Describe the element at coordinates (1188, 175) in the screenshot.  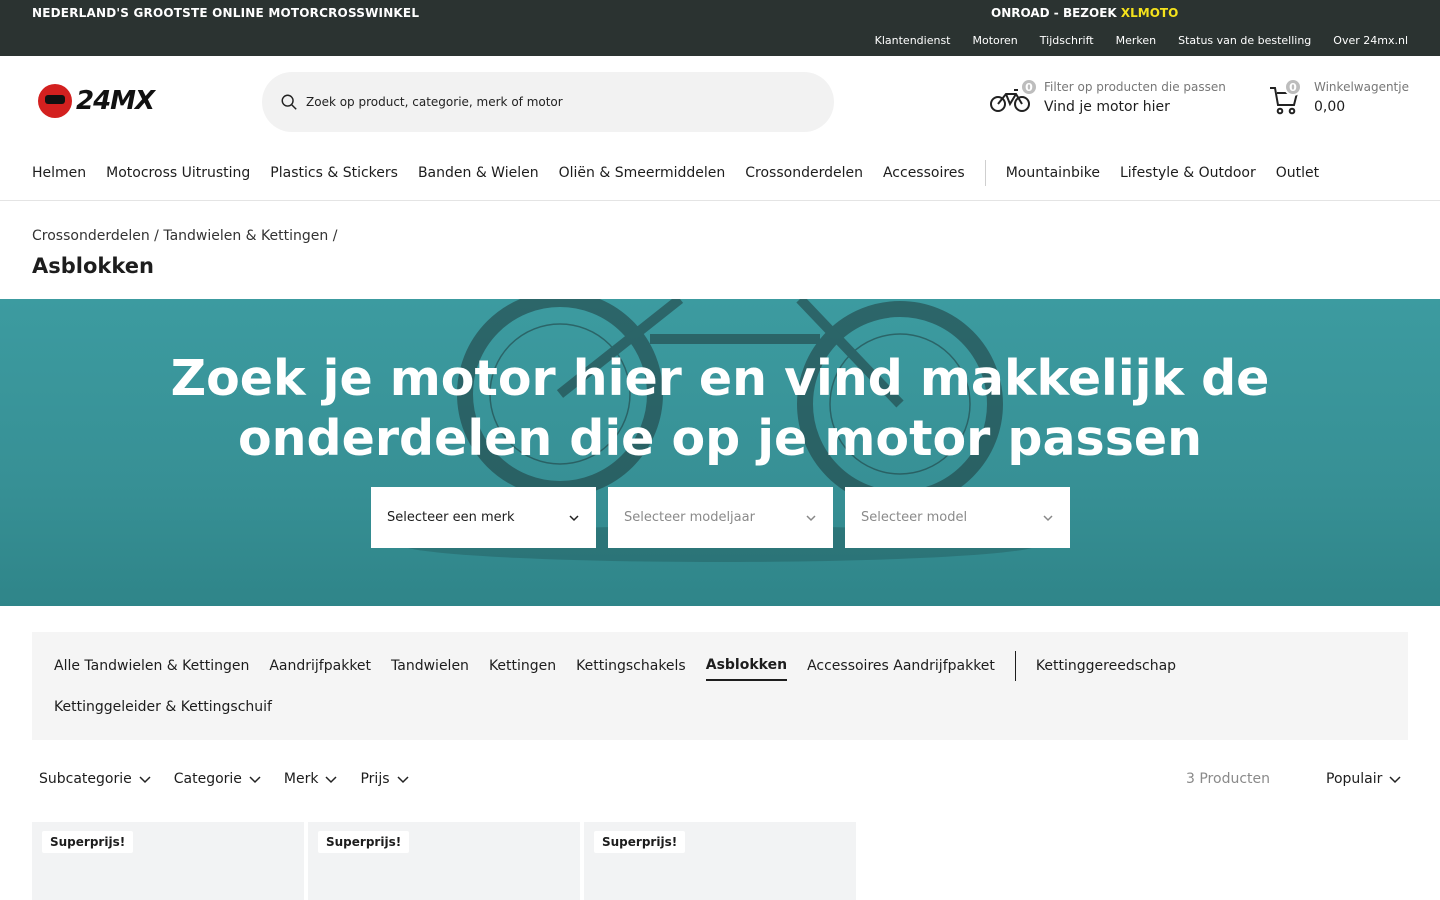
I see `nav-lifestyle-outdoor: Lifestyle & Outdoor` at that location.